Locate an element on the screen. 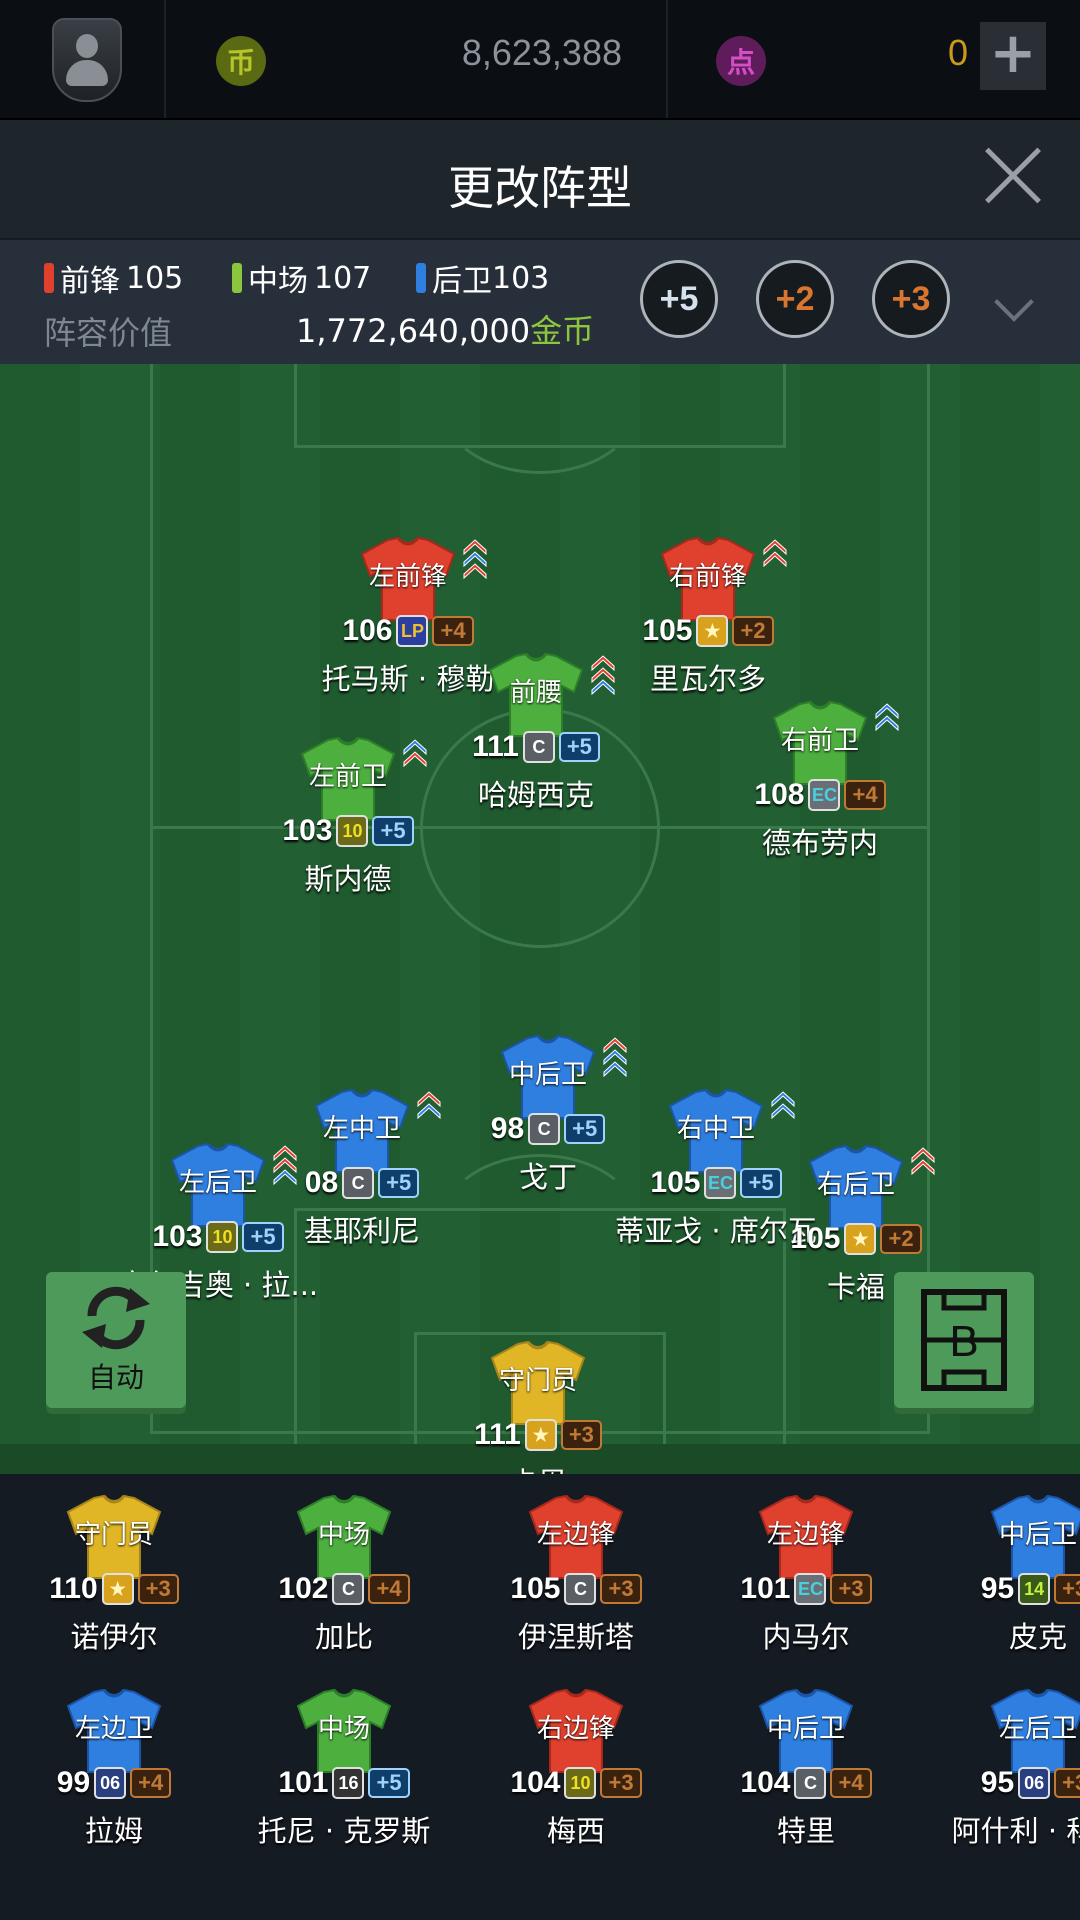 Image resolution: width=1080 pixels, height=1920 pixels. player-rating-row: 106 LP +4 is located at coordinates (408, 631).